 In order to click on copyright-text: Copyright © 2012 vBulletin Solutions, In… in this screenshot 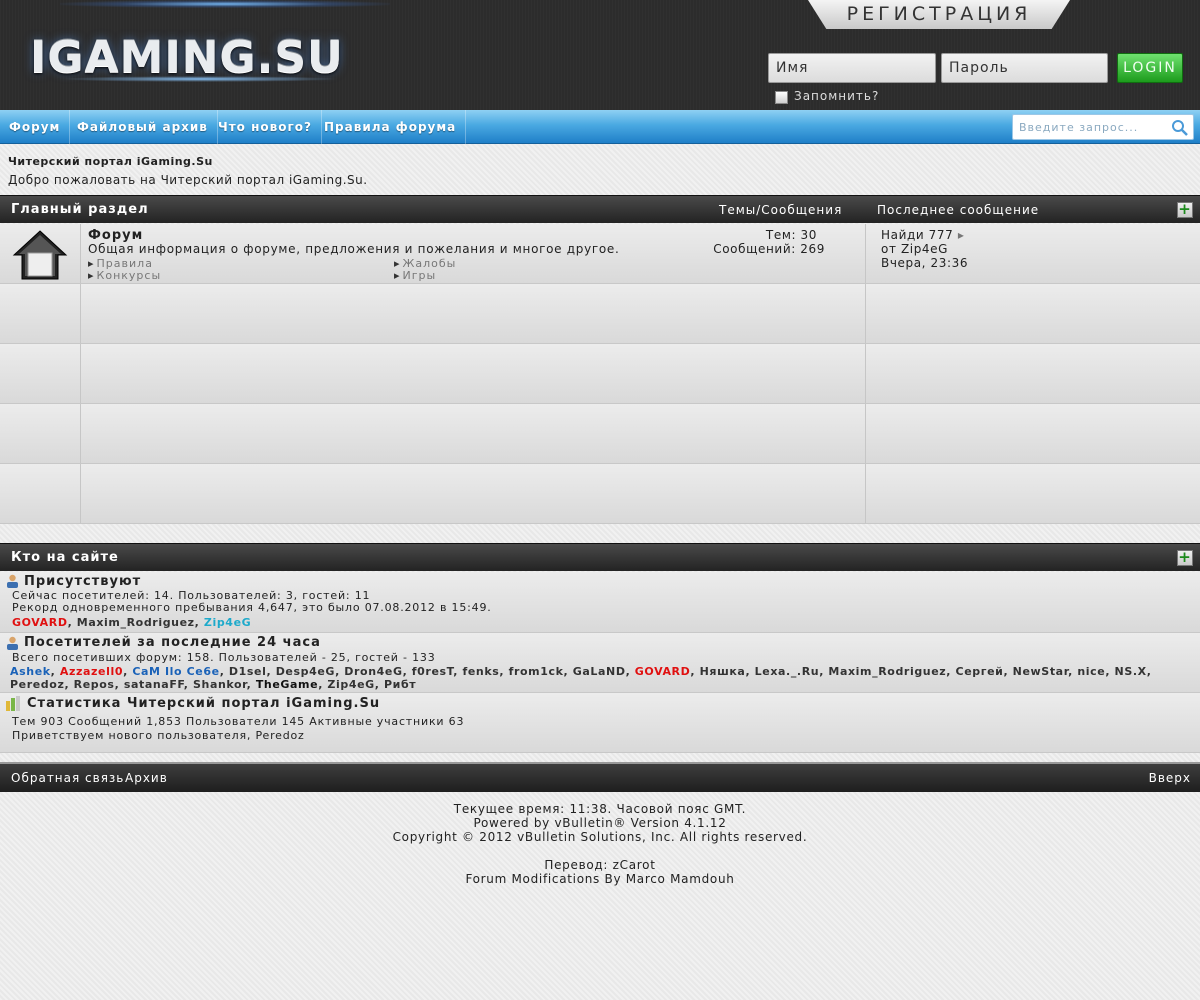, I will do `click(600, 837)`.